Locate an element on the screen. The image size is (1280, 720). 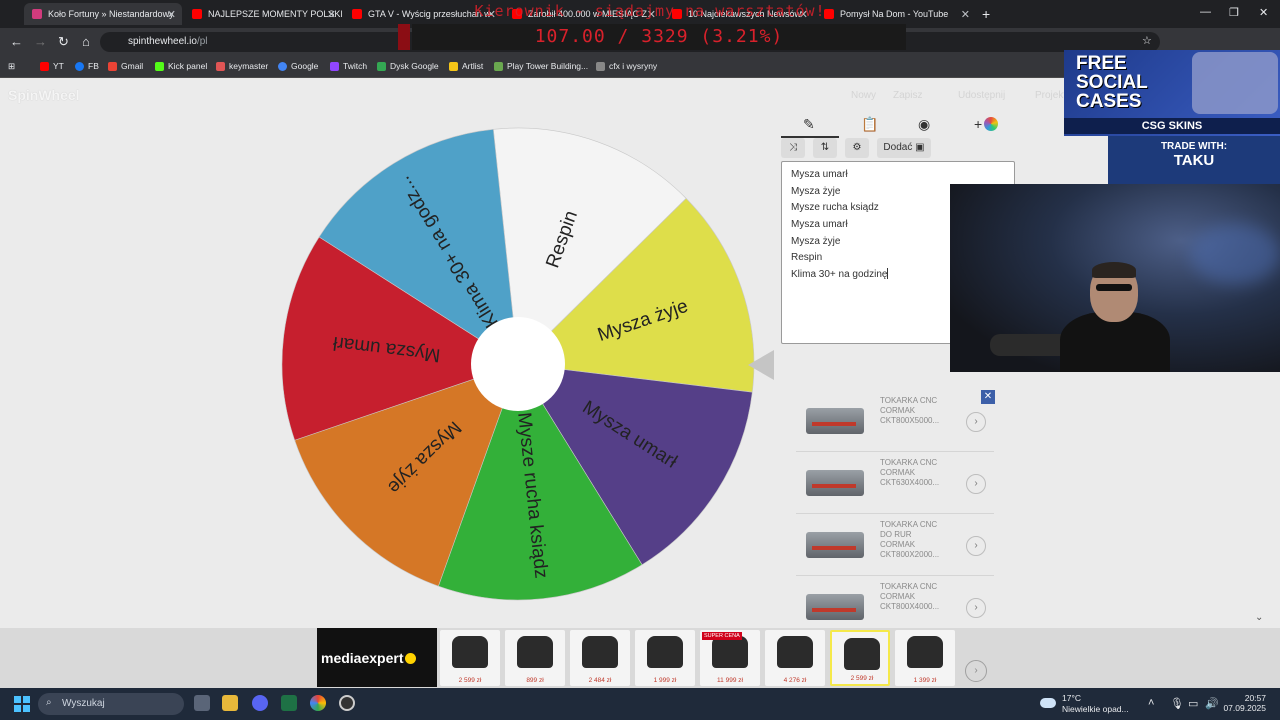
chrome-icon is located at coordinates (318, 703).